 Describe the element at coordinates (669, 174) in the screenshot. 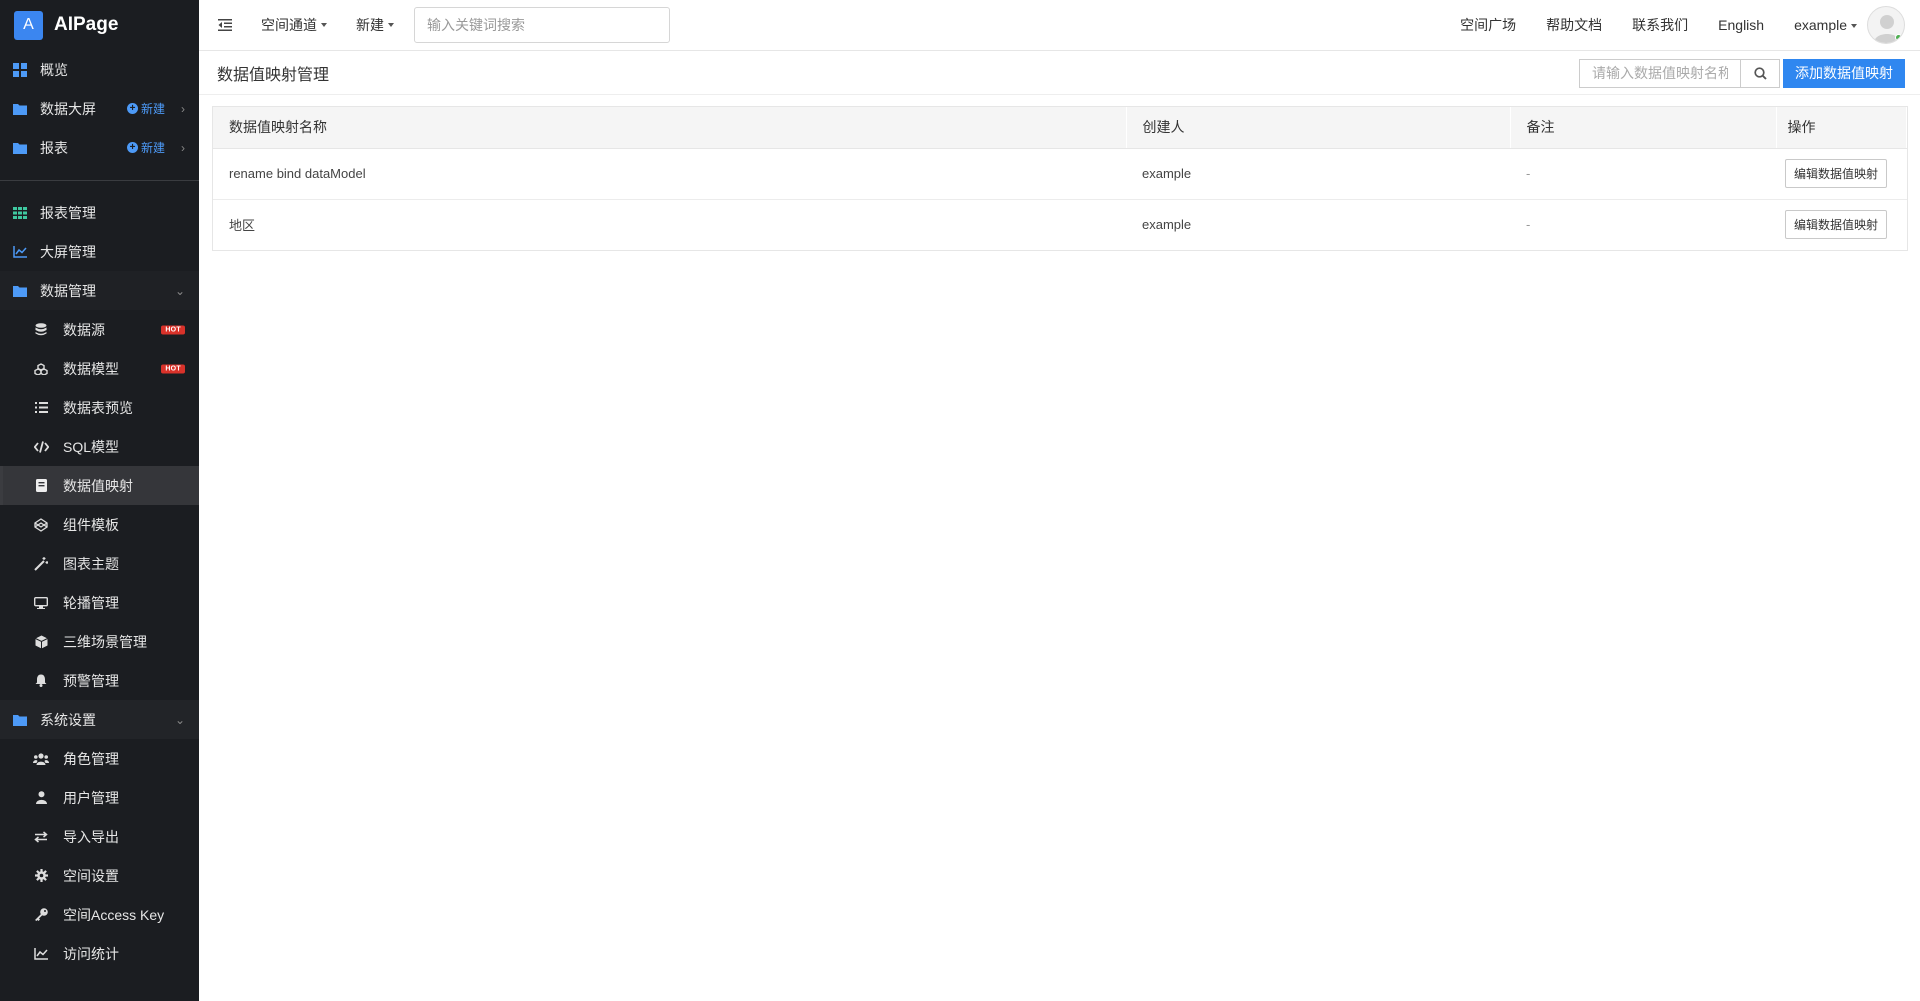

I see `mapping-name: rename bind dataModel` at that location.